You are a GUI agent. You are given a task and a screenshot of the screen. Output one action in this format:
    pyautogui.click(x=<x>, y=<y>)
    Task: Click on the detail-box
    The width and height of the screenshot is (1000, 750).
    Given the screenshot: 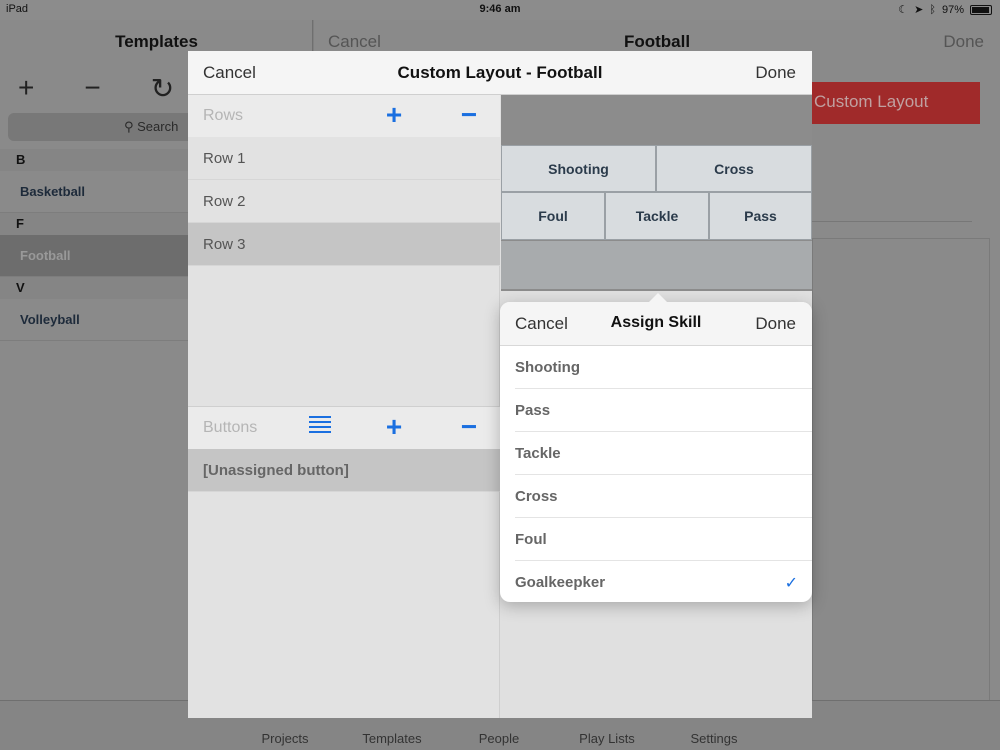 What is the action you would take?
    pyautogui.click(x=901, y=472)
    